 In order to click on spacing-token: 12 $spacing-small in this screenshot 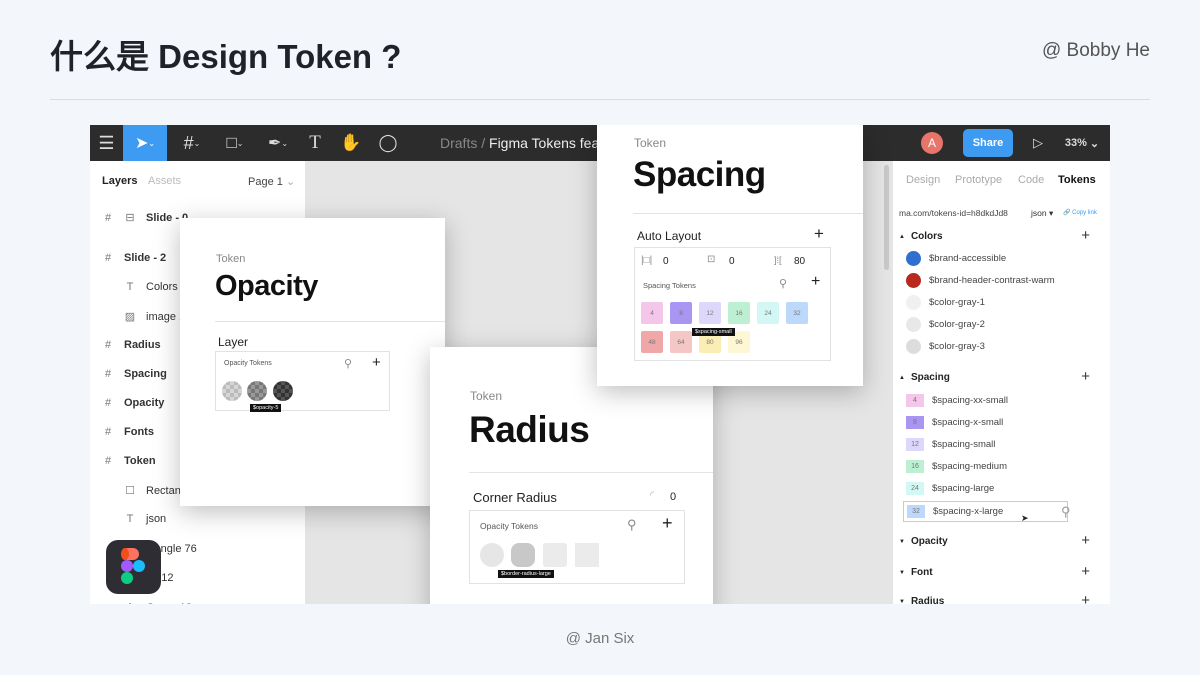, I will do `click(950, 444)`.